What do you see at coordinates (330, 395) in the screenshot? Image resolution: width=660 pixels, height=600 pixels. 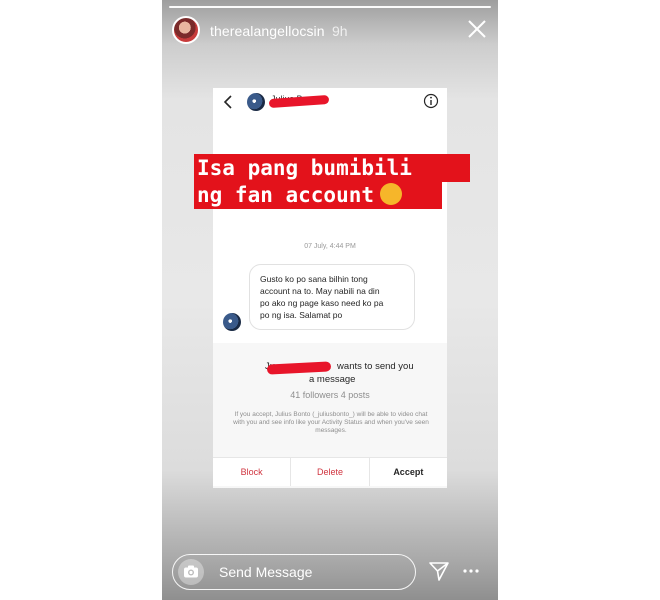 I see `follower-count: 41 followers 4 posts` at bounding box center [330, 395].